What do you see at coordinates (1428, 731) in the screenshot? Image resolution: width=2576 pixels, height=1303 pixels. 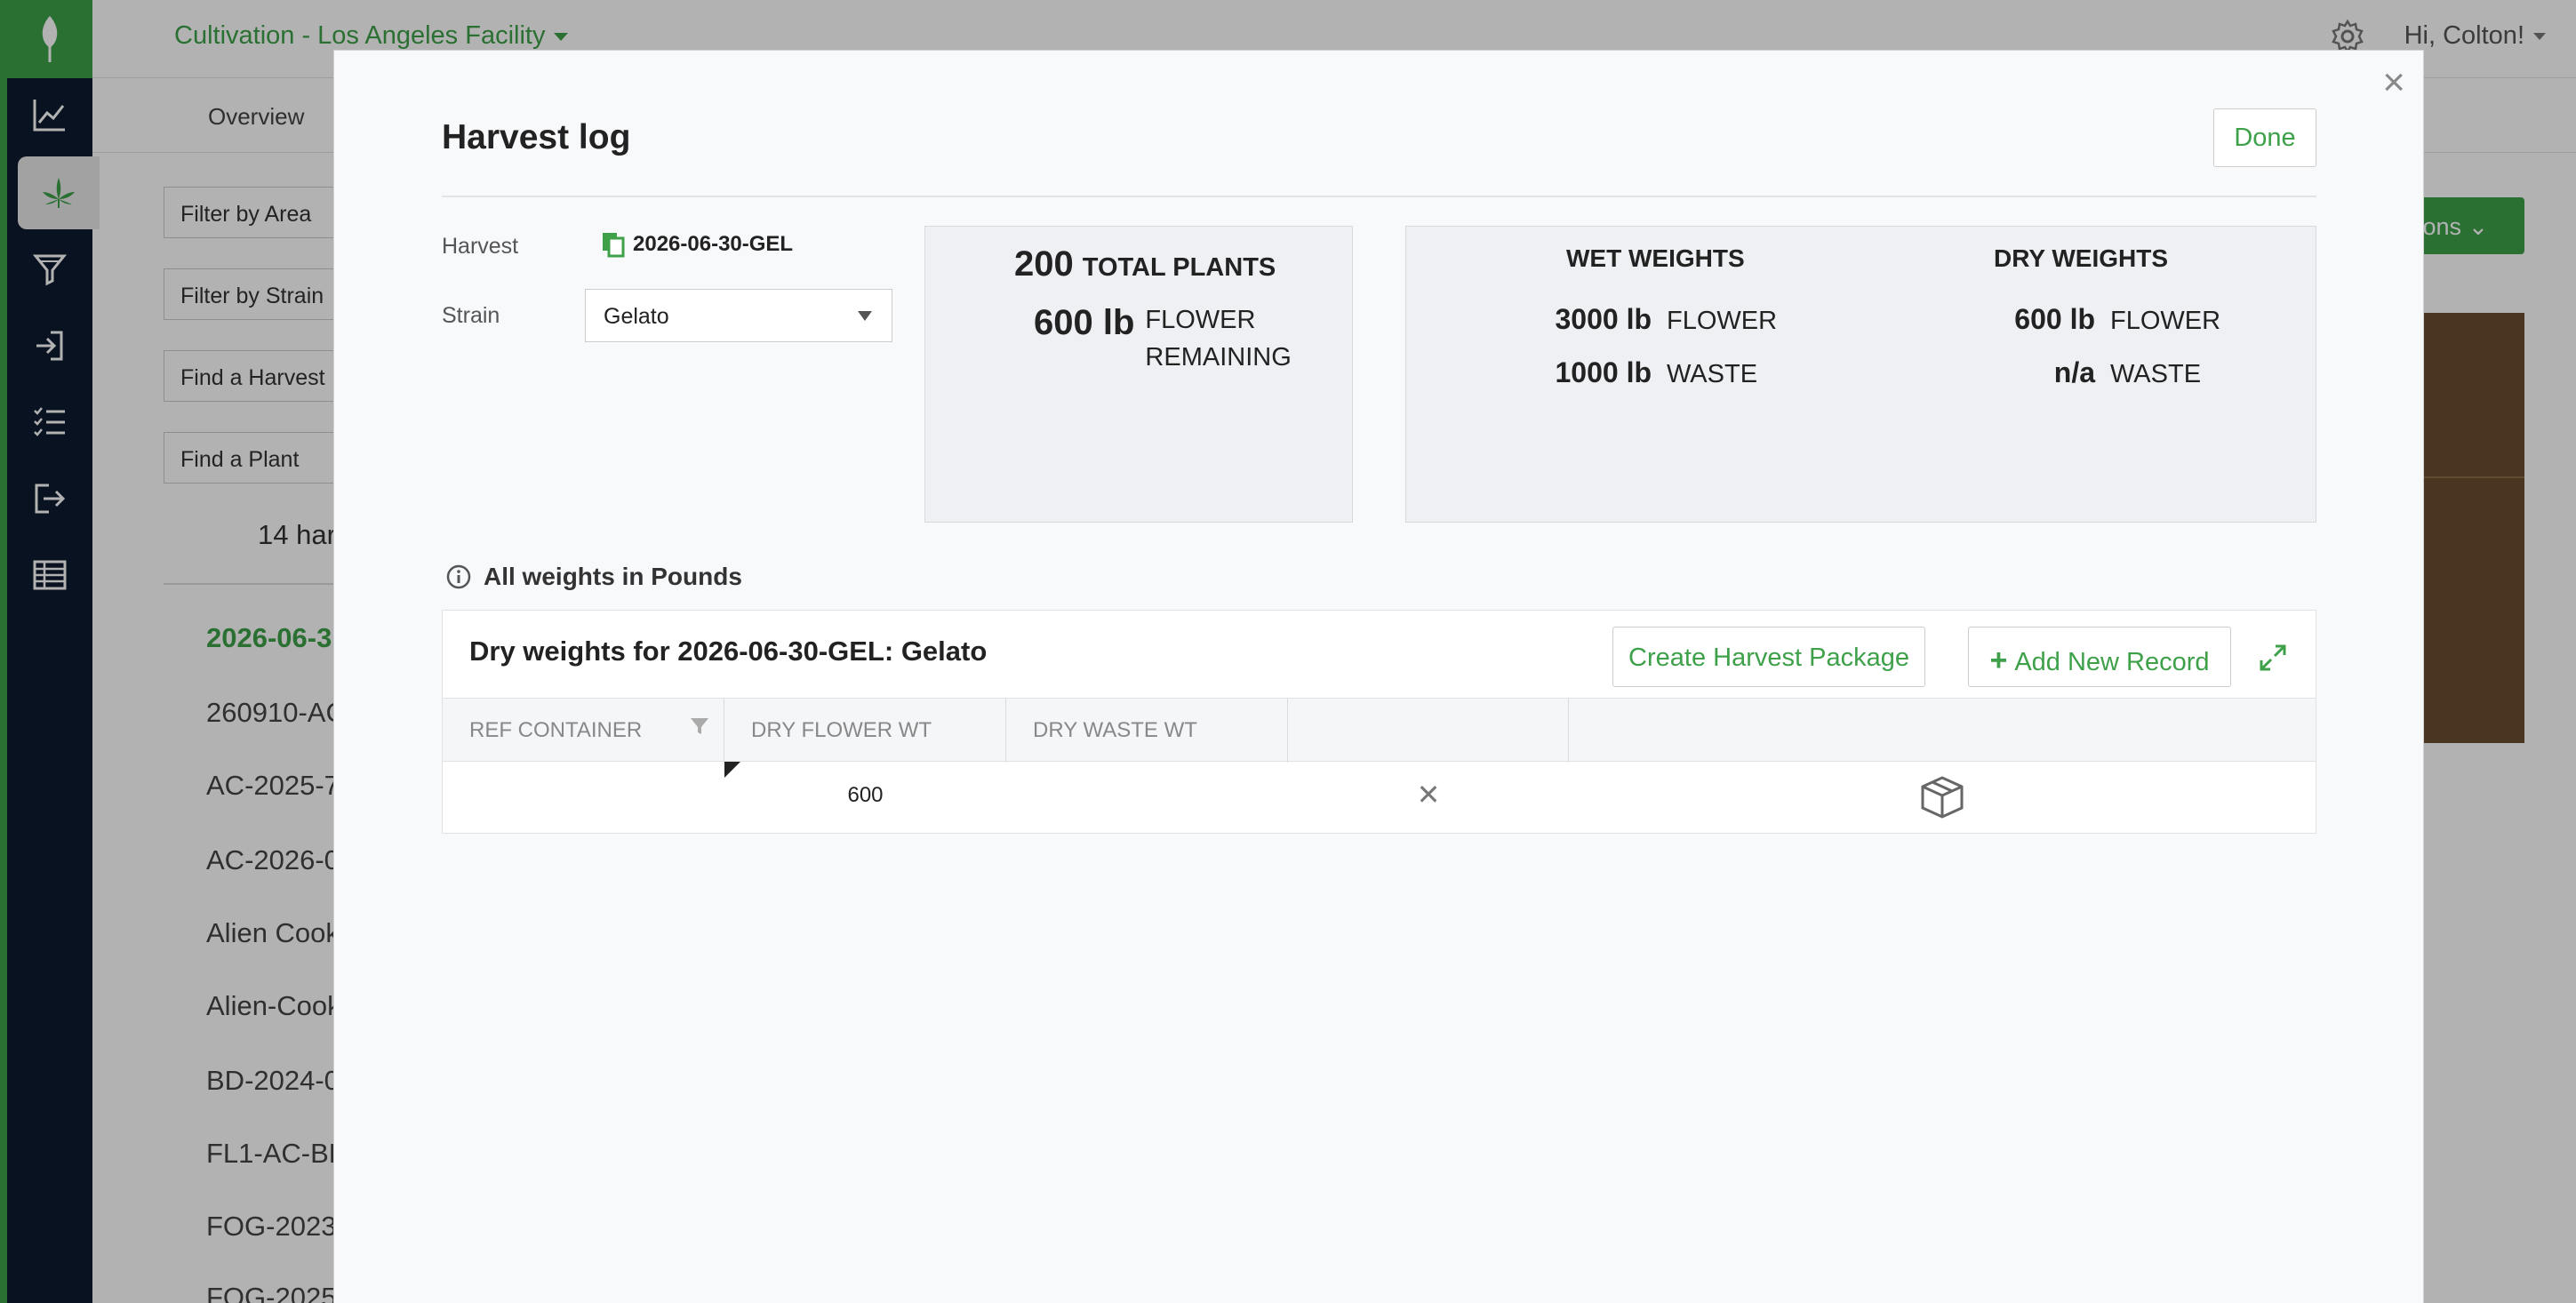 I see `column-header-actions` at bounding box center [1428, 731].